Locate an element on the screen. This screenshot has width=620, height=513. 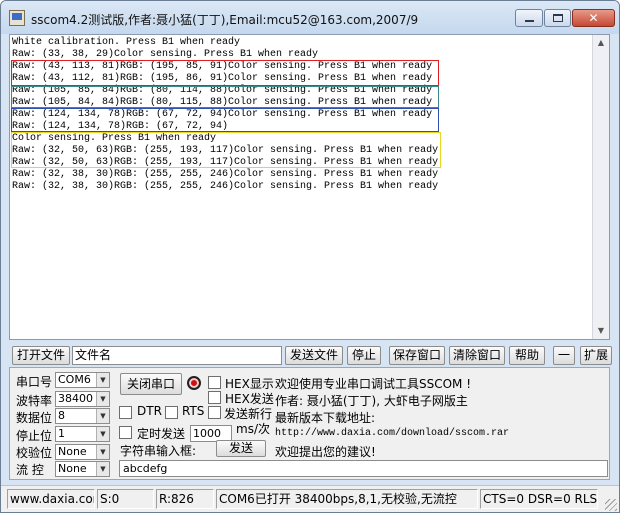
save-window-button: 保存窗口 is located at coordinates (417, 355).